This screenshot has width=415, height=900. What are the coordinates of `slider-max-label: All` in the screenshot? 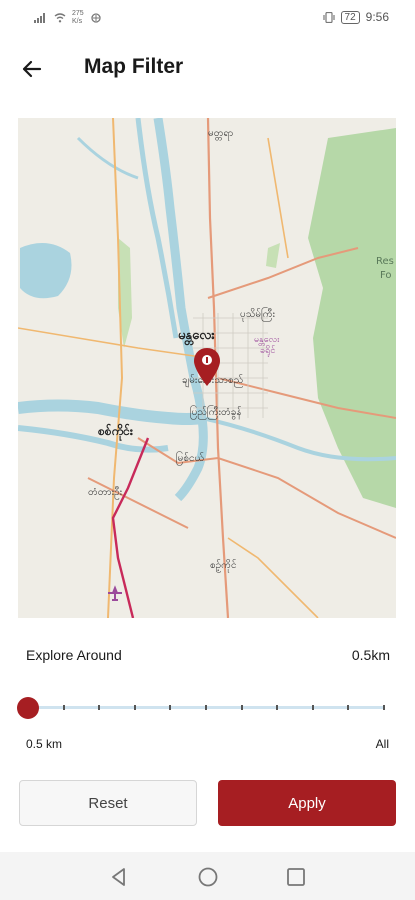 It's located at (382, 744).